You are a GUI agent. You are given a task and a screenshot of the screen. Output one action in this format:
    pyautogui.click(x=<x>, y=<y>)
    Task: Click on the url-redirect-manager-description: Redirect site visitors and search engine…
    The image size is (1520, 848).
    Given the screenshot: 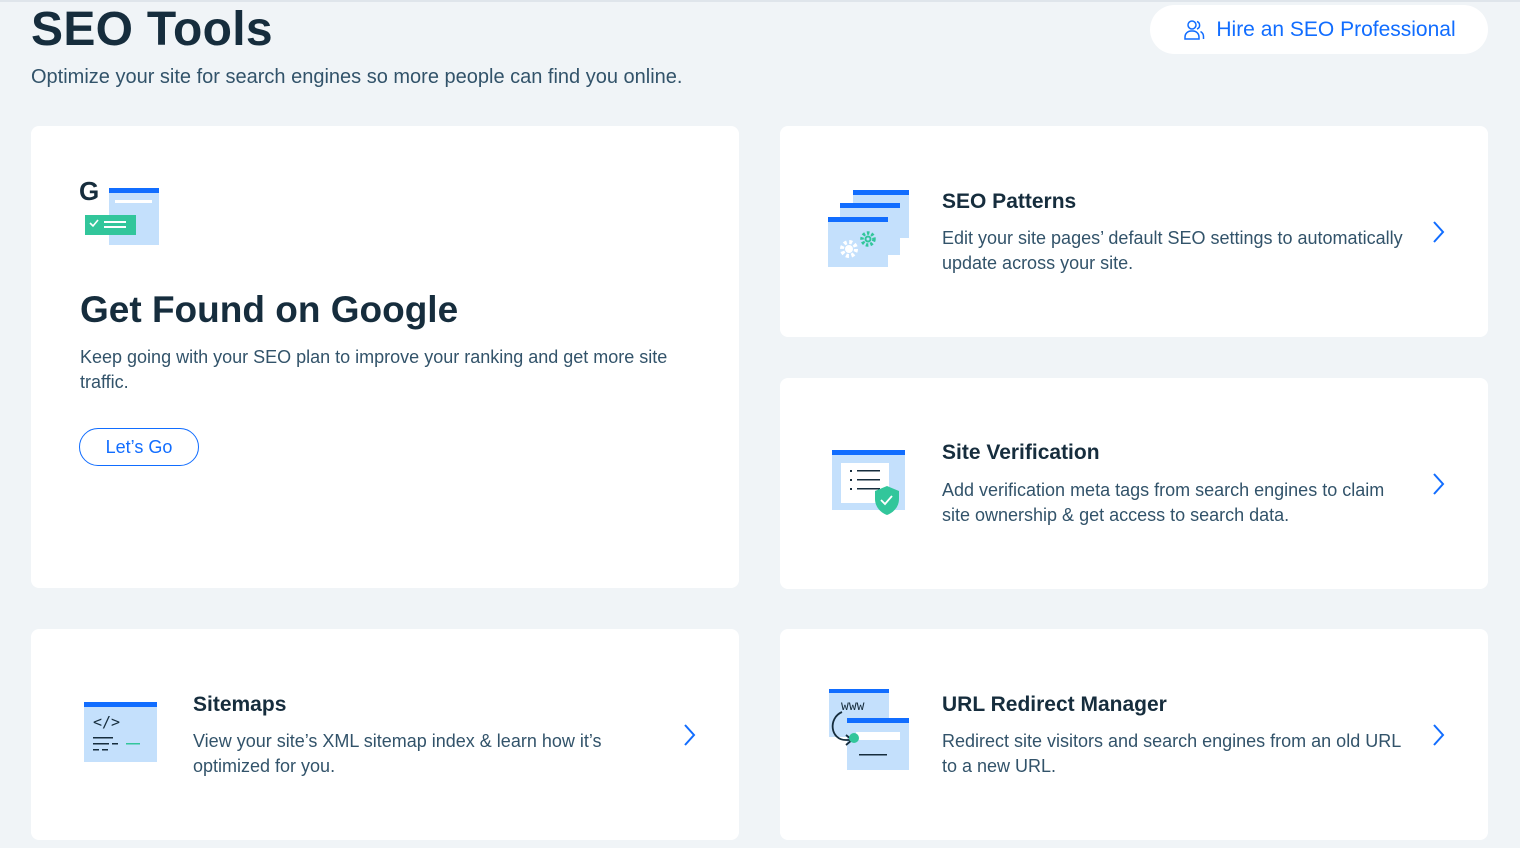 What is the action you would take?
    pyautogui.click(x=1171, y=753)
    